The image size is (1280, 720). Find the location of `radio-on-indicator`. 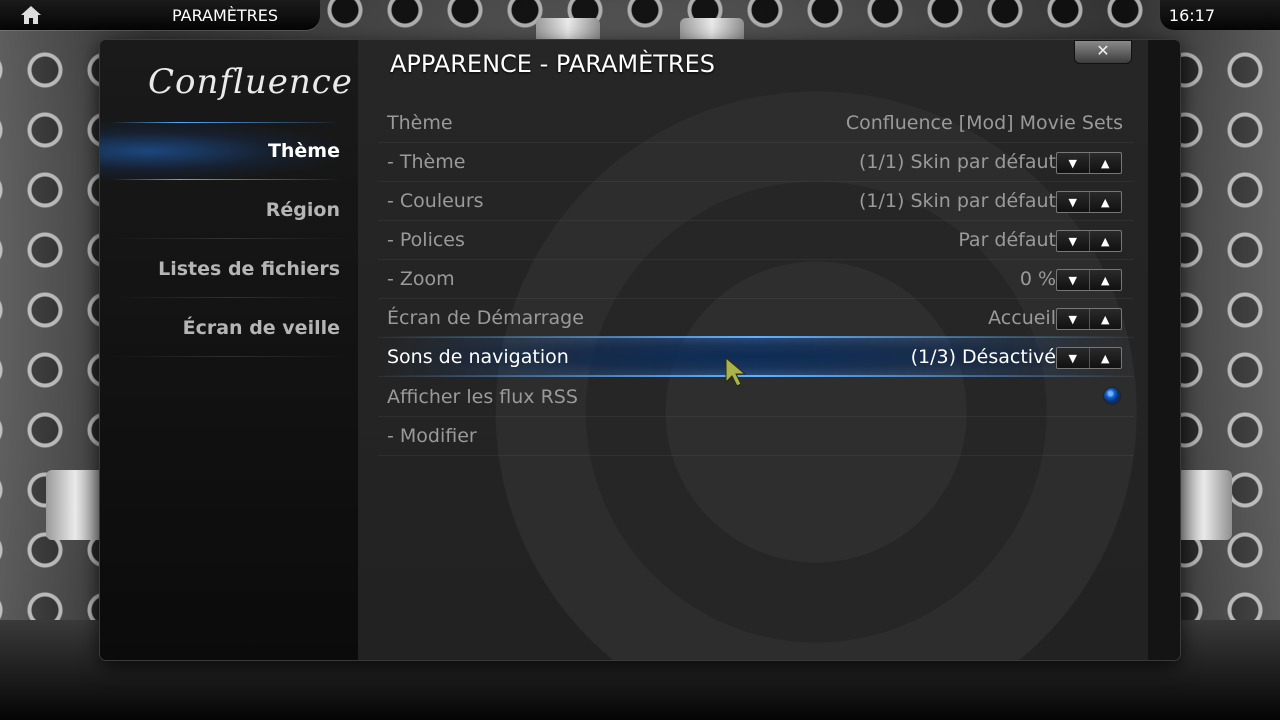

radio-on-indicator is located at coordinates (1112, 396).